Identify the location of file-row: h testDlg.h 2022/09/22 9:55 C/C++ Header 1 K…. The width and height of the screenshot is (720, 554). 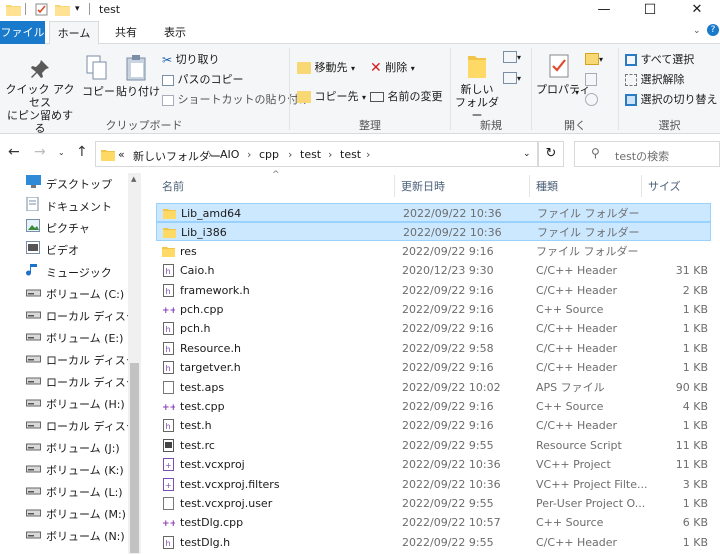
(433, 542).